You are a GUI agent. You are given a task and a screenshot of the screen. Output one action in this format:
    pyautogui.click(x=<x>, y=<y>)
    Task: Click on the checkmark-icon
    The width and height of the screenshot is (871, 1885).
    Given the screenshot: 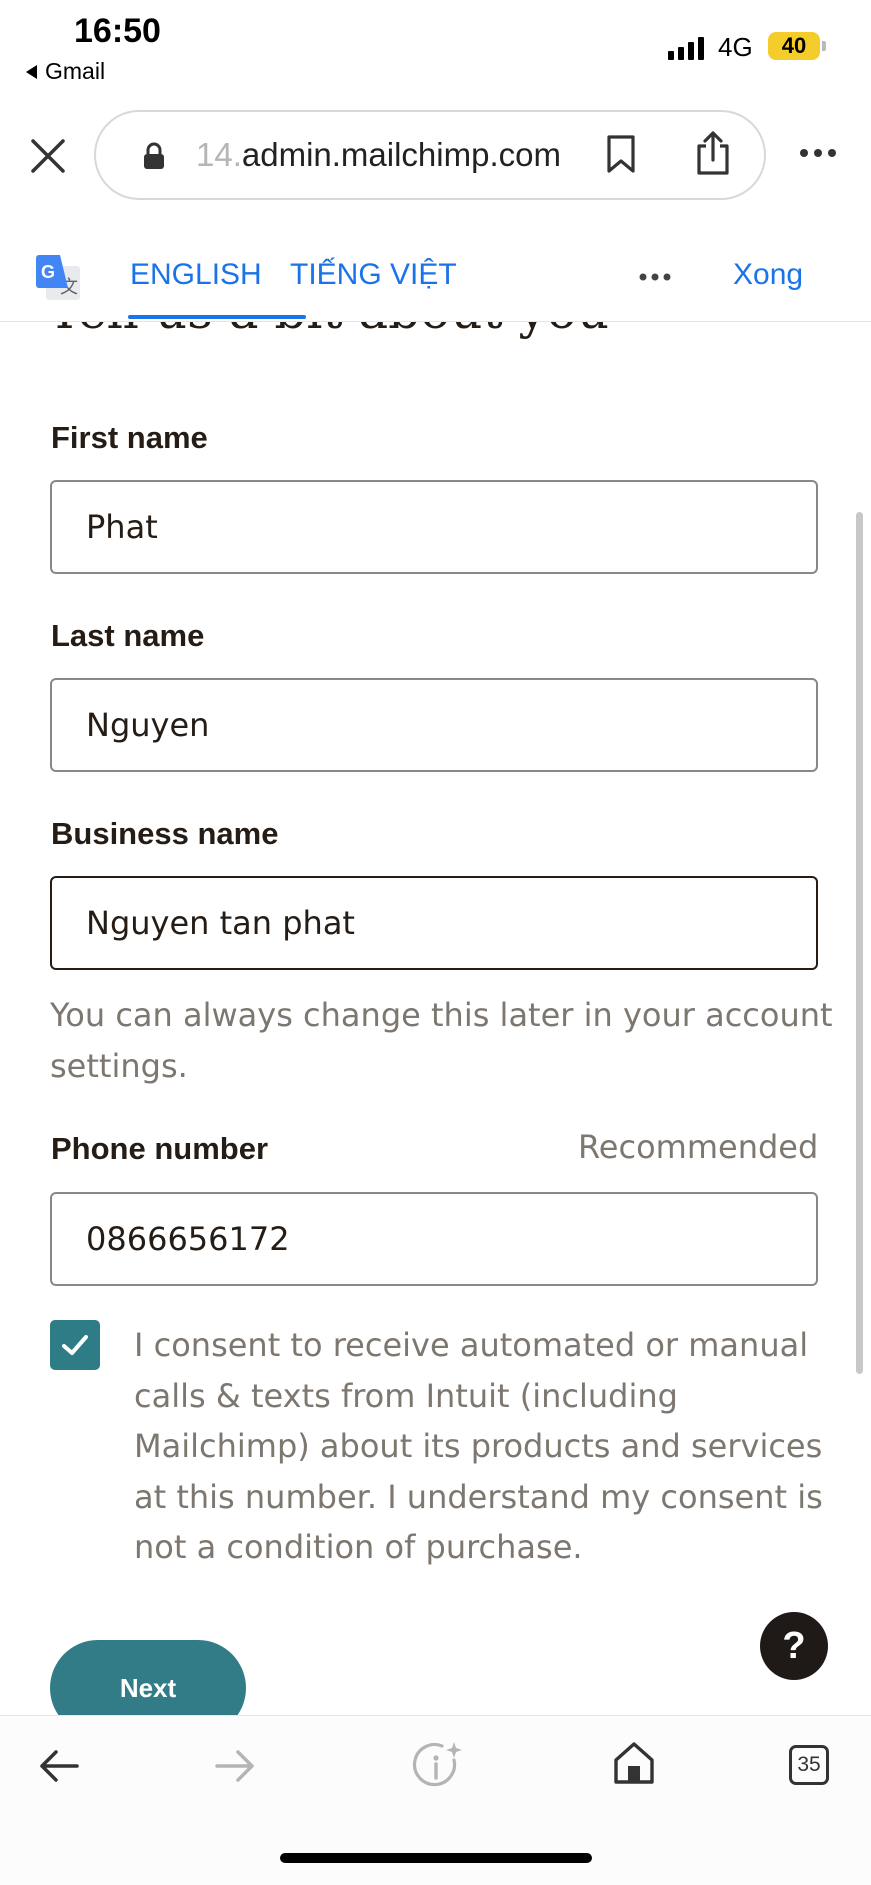 What is the action you would take?
    pyautogui.click(x=75, y=1345)
    